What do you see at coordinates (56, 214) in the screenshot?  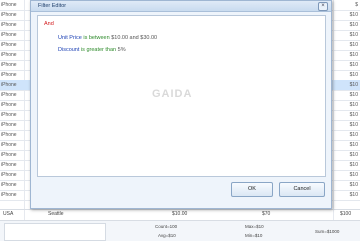 I see `cell-city: Seattle` at bounding box center [56, 214].